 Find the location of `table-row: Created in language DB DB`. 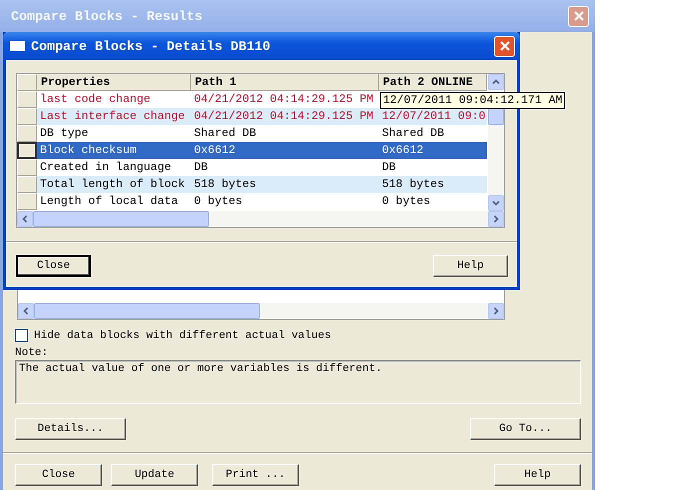

table-row: Created in language DB DB is located at coordinates (252, 167).